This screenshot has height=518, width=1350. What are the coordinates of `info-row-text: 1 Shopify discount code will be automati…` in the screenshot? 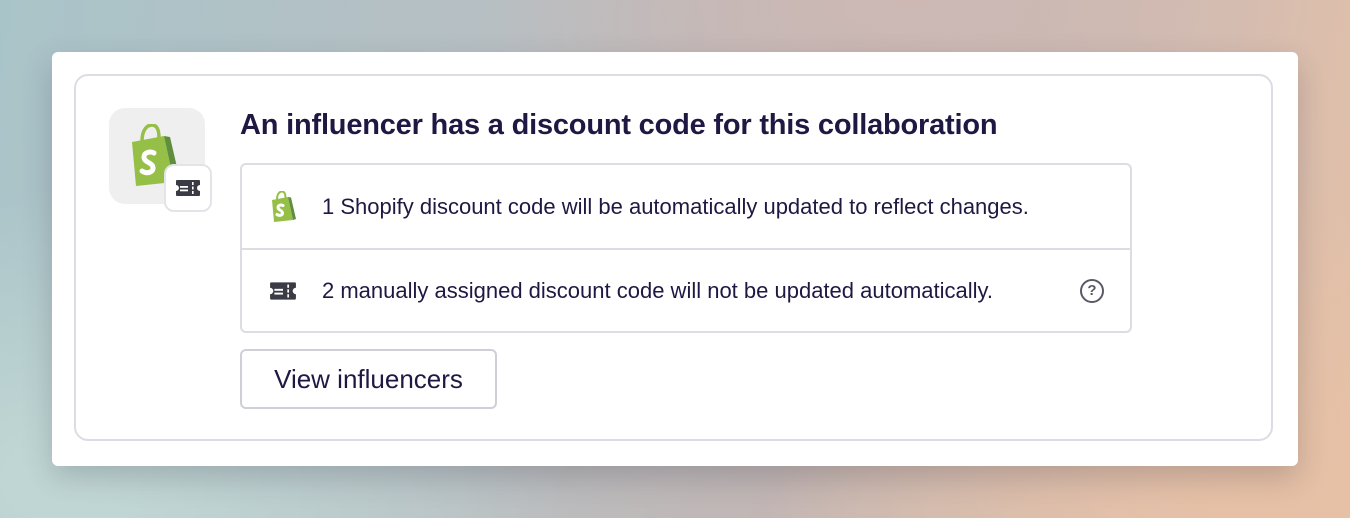 It's located at (675, 206).